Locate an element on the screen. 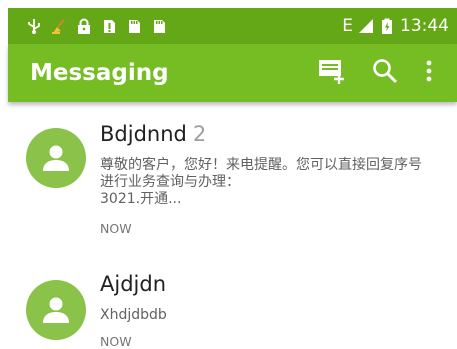  clock: 13:44 is located at coordinates (424, 26).